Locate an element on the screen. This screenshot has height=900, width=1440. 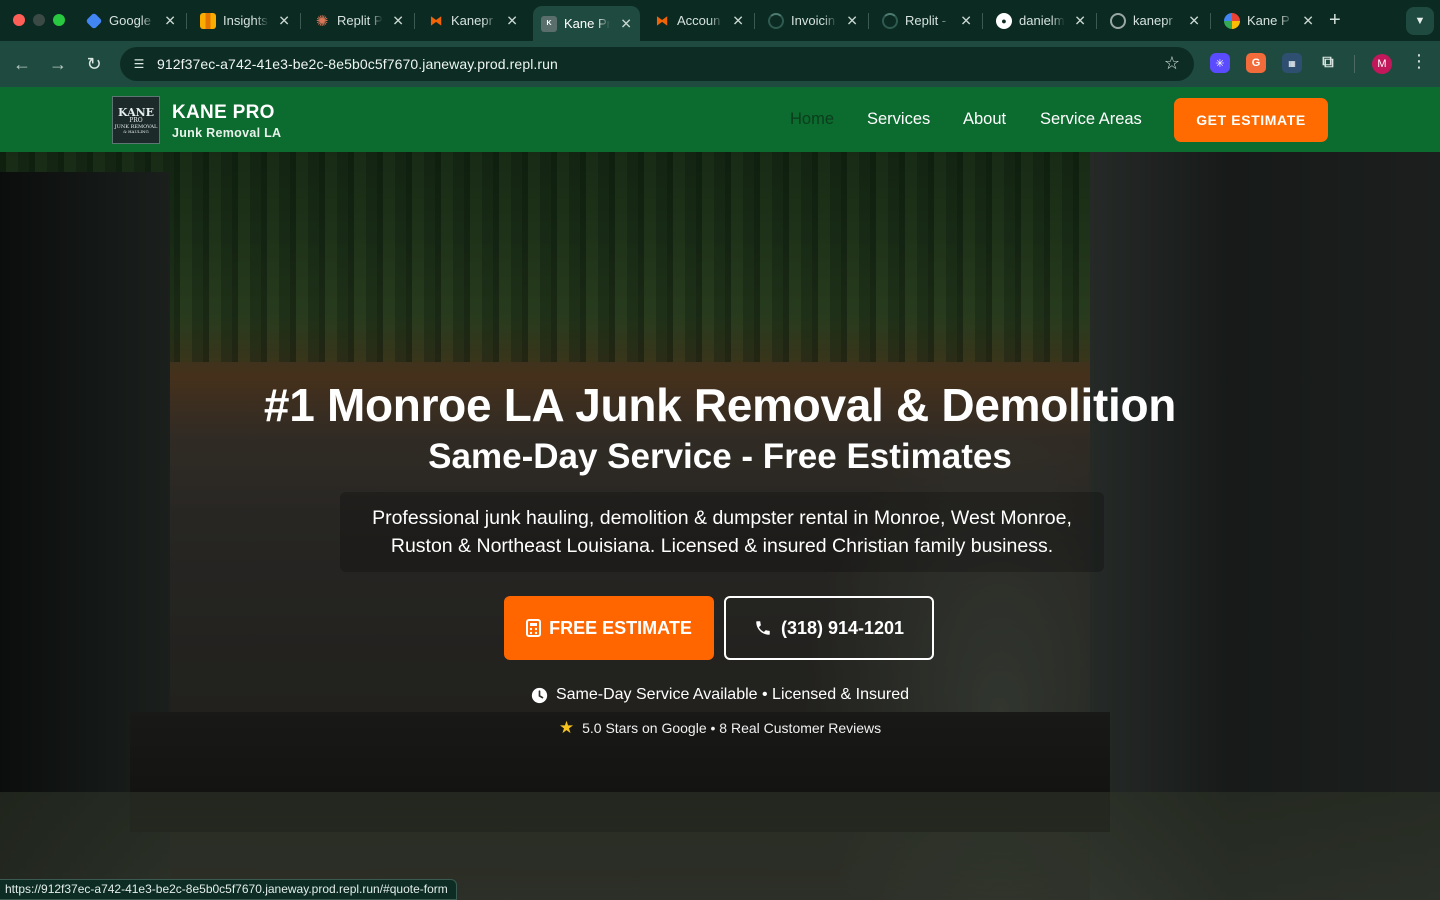
globe-icon is located at coordinates (1118, 20).